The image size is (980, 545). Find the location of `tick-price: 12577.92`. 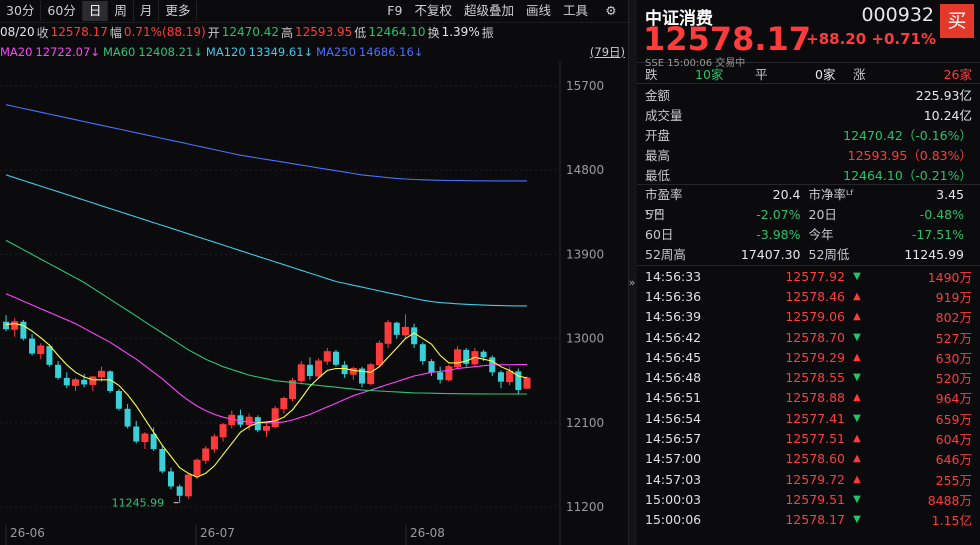

tick-price: 12577.92 is located at coordinates (815, 276).